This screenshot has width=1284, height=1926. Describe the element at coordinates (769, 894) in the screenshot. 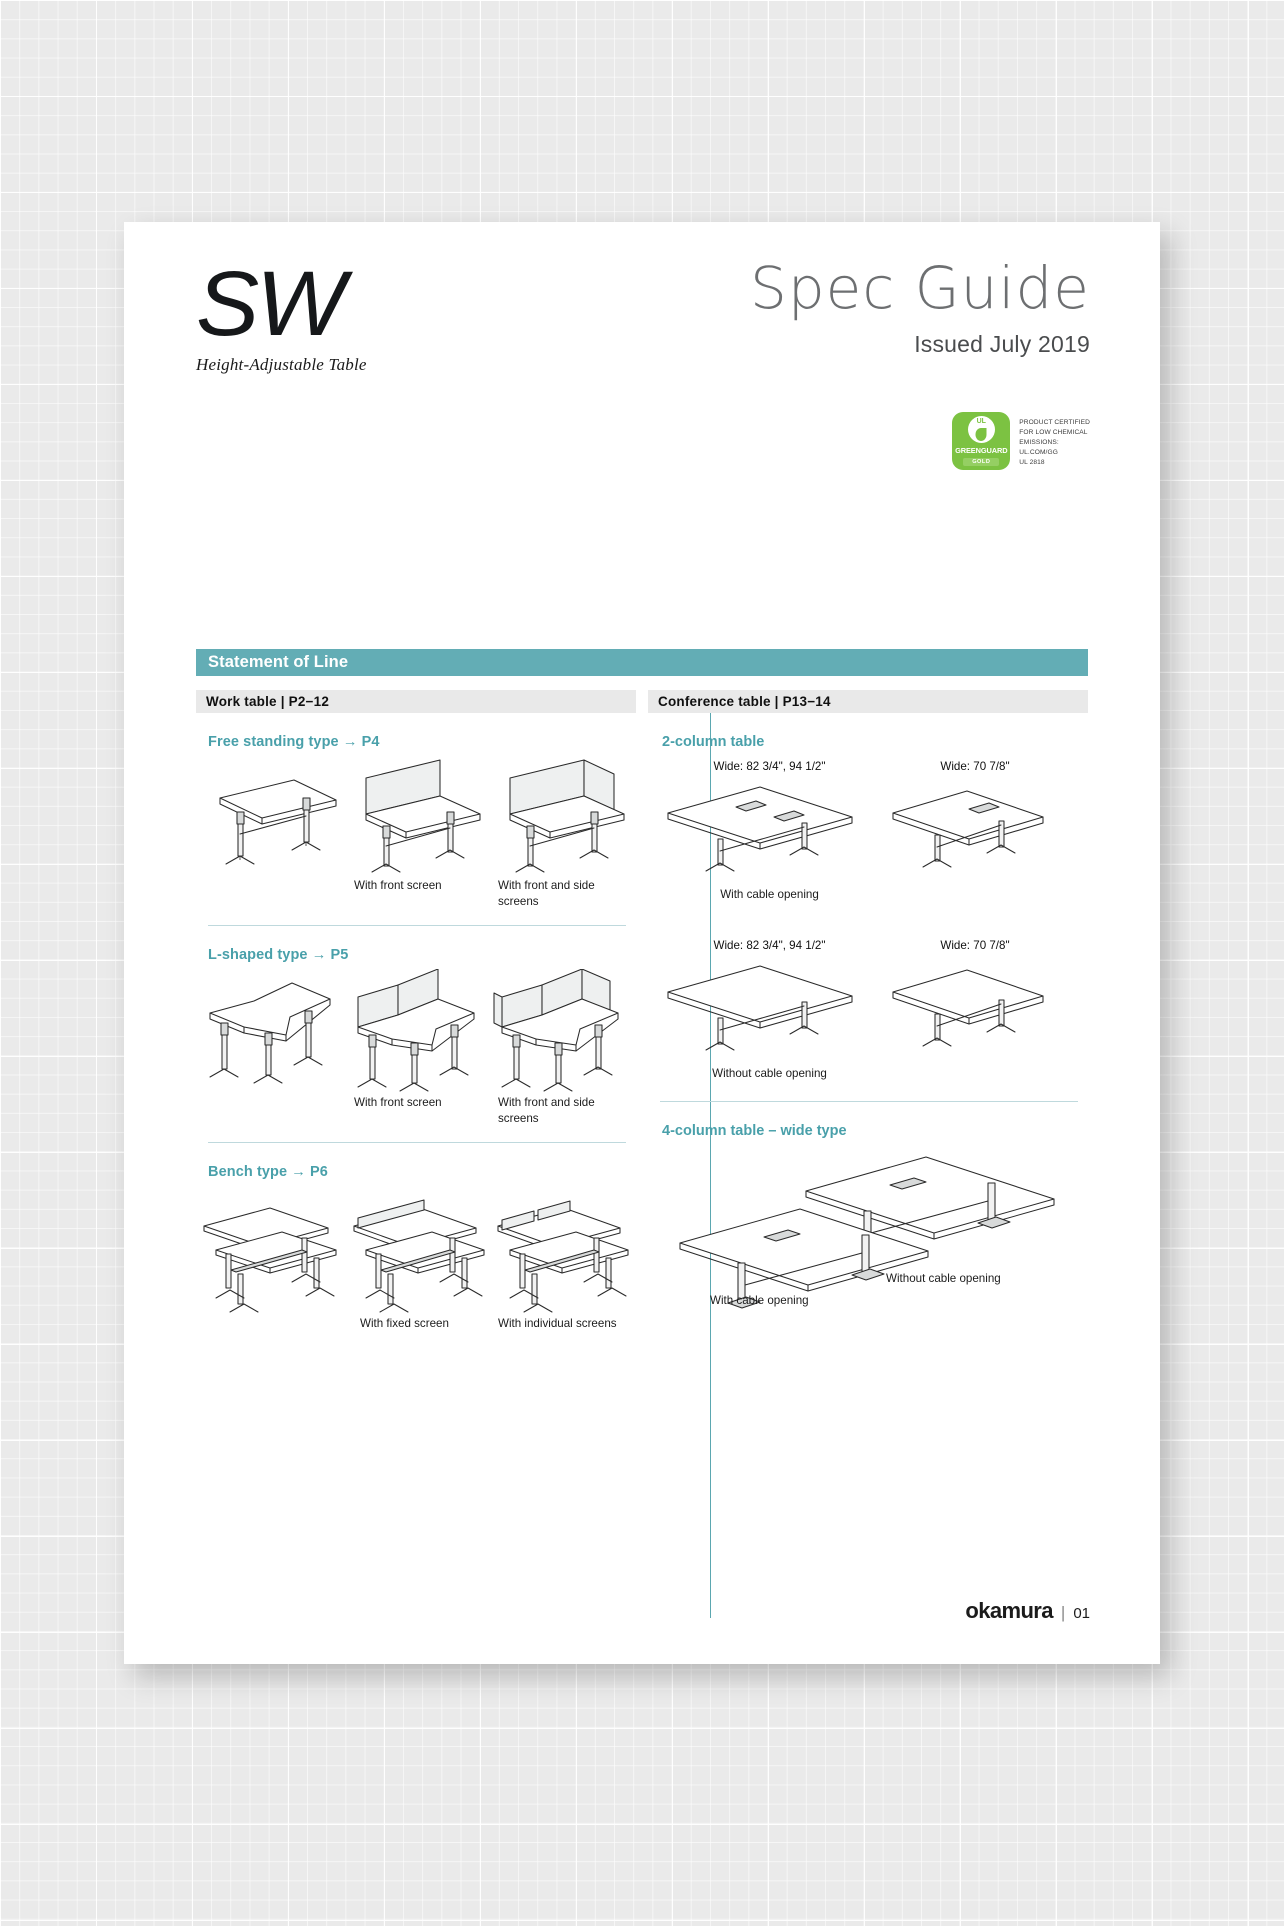

I see `caption-2column-with-cable-opening: With cable opening` at that location.